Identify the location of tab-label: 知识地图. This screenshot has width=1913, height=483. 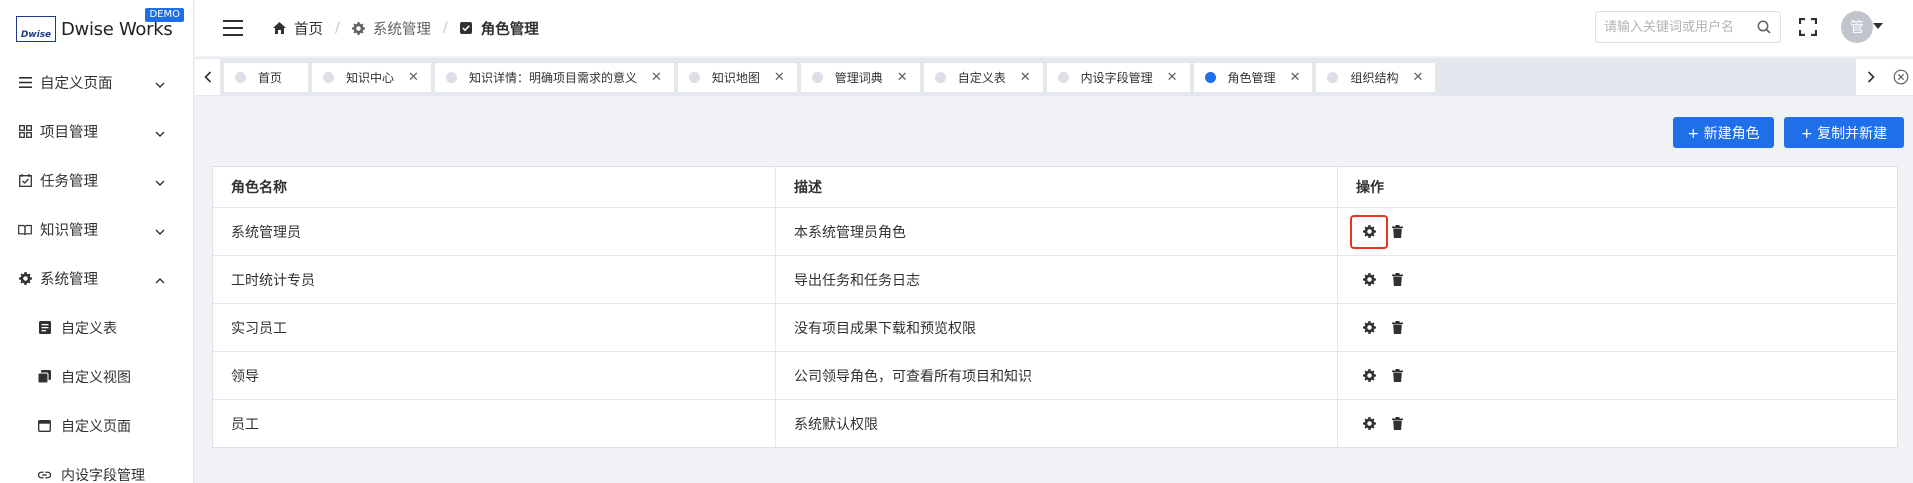
(735, 77).